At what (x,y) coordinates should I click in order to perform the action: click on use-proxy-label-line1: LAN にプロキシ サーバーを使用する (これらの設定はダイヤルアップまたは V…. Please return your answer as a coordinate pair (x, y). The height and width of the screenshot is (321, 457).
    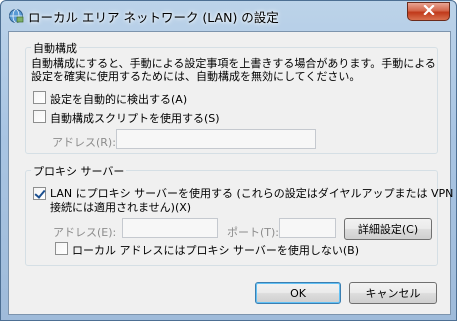
    Looking at the image, I should click on (251, 193).